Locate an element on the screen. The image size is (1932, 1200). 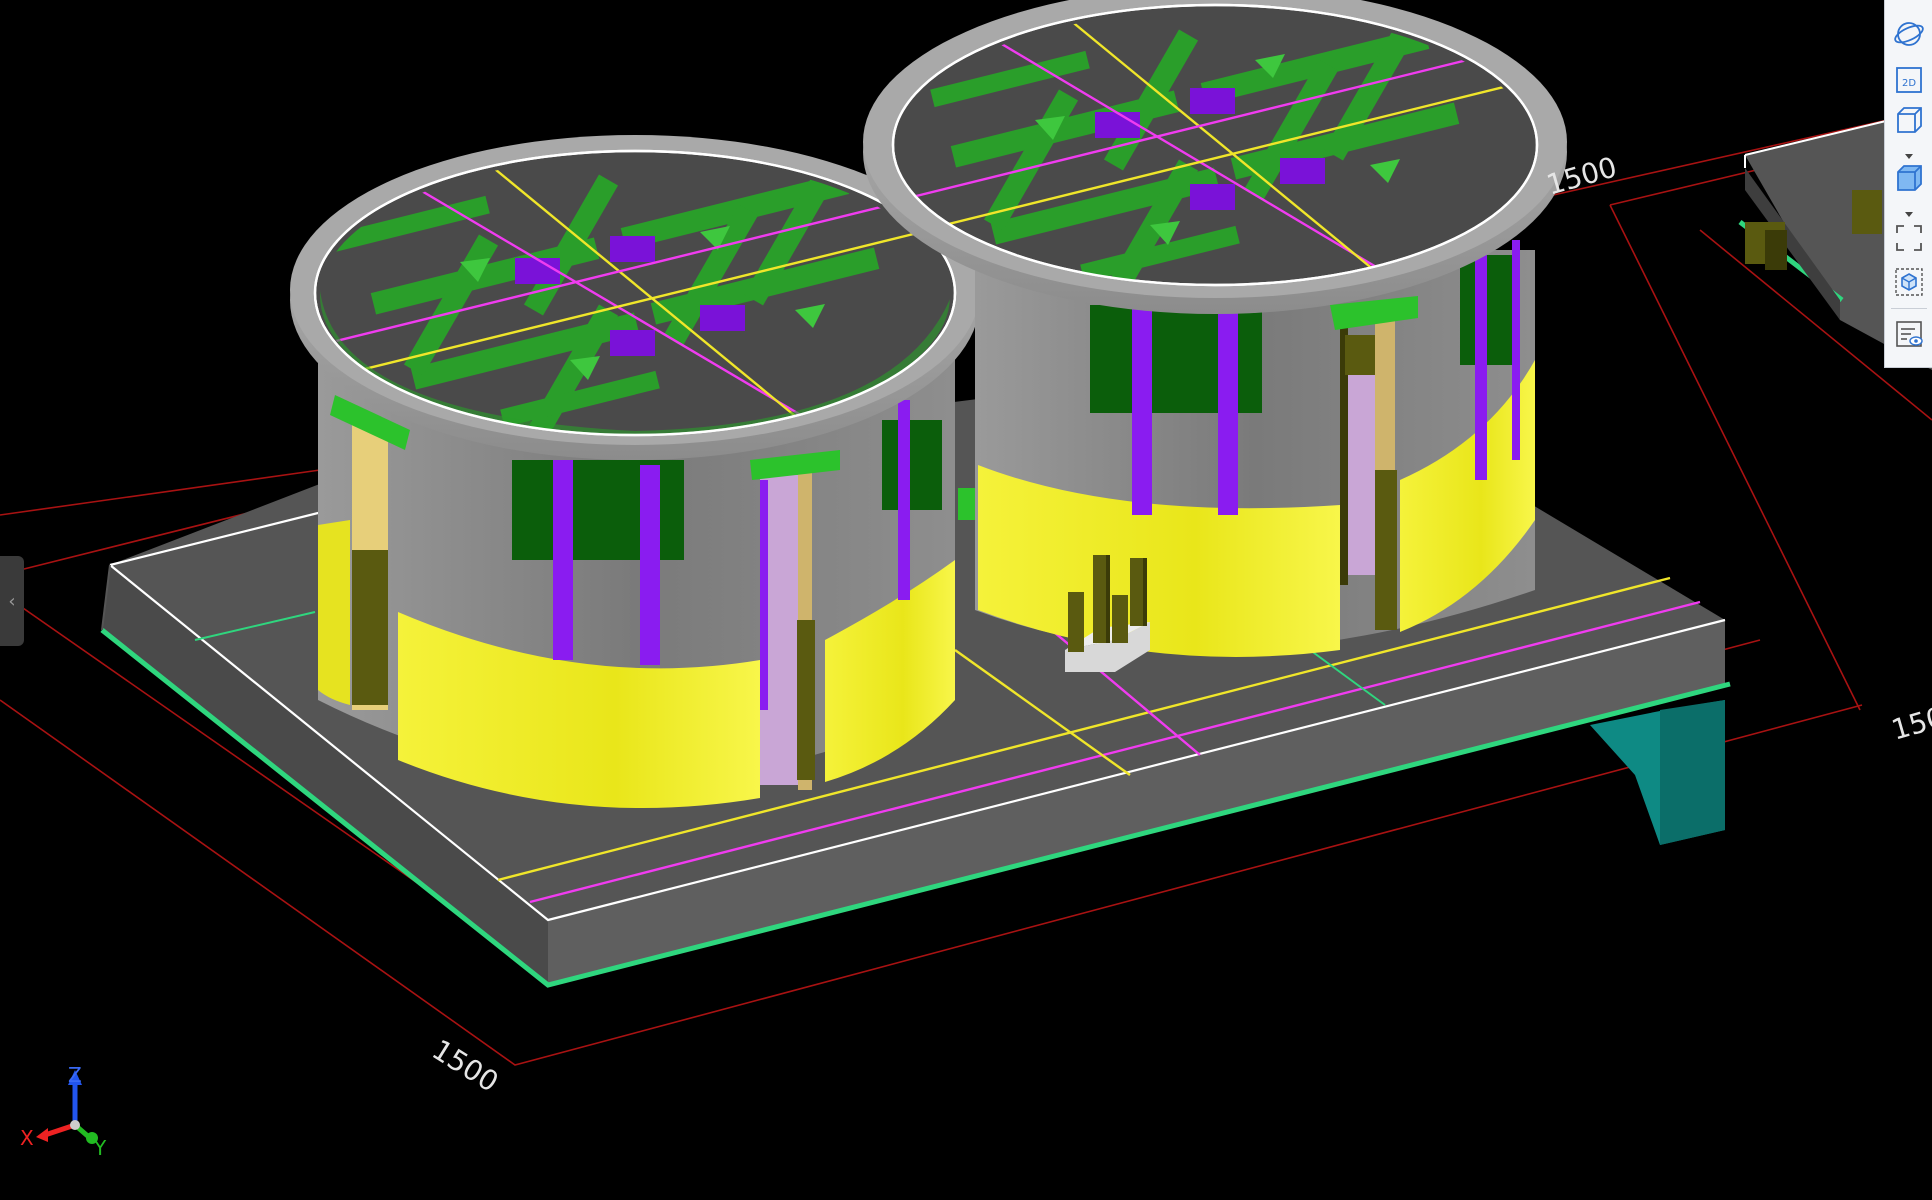
svg-text: 2D is located at coordinates (1909, 83).